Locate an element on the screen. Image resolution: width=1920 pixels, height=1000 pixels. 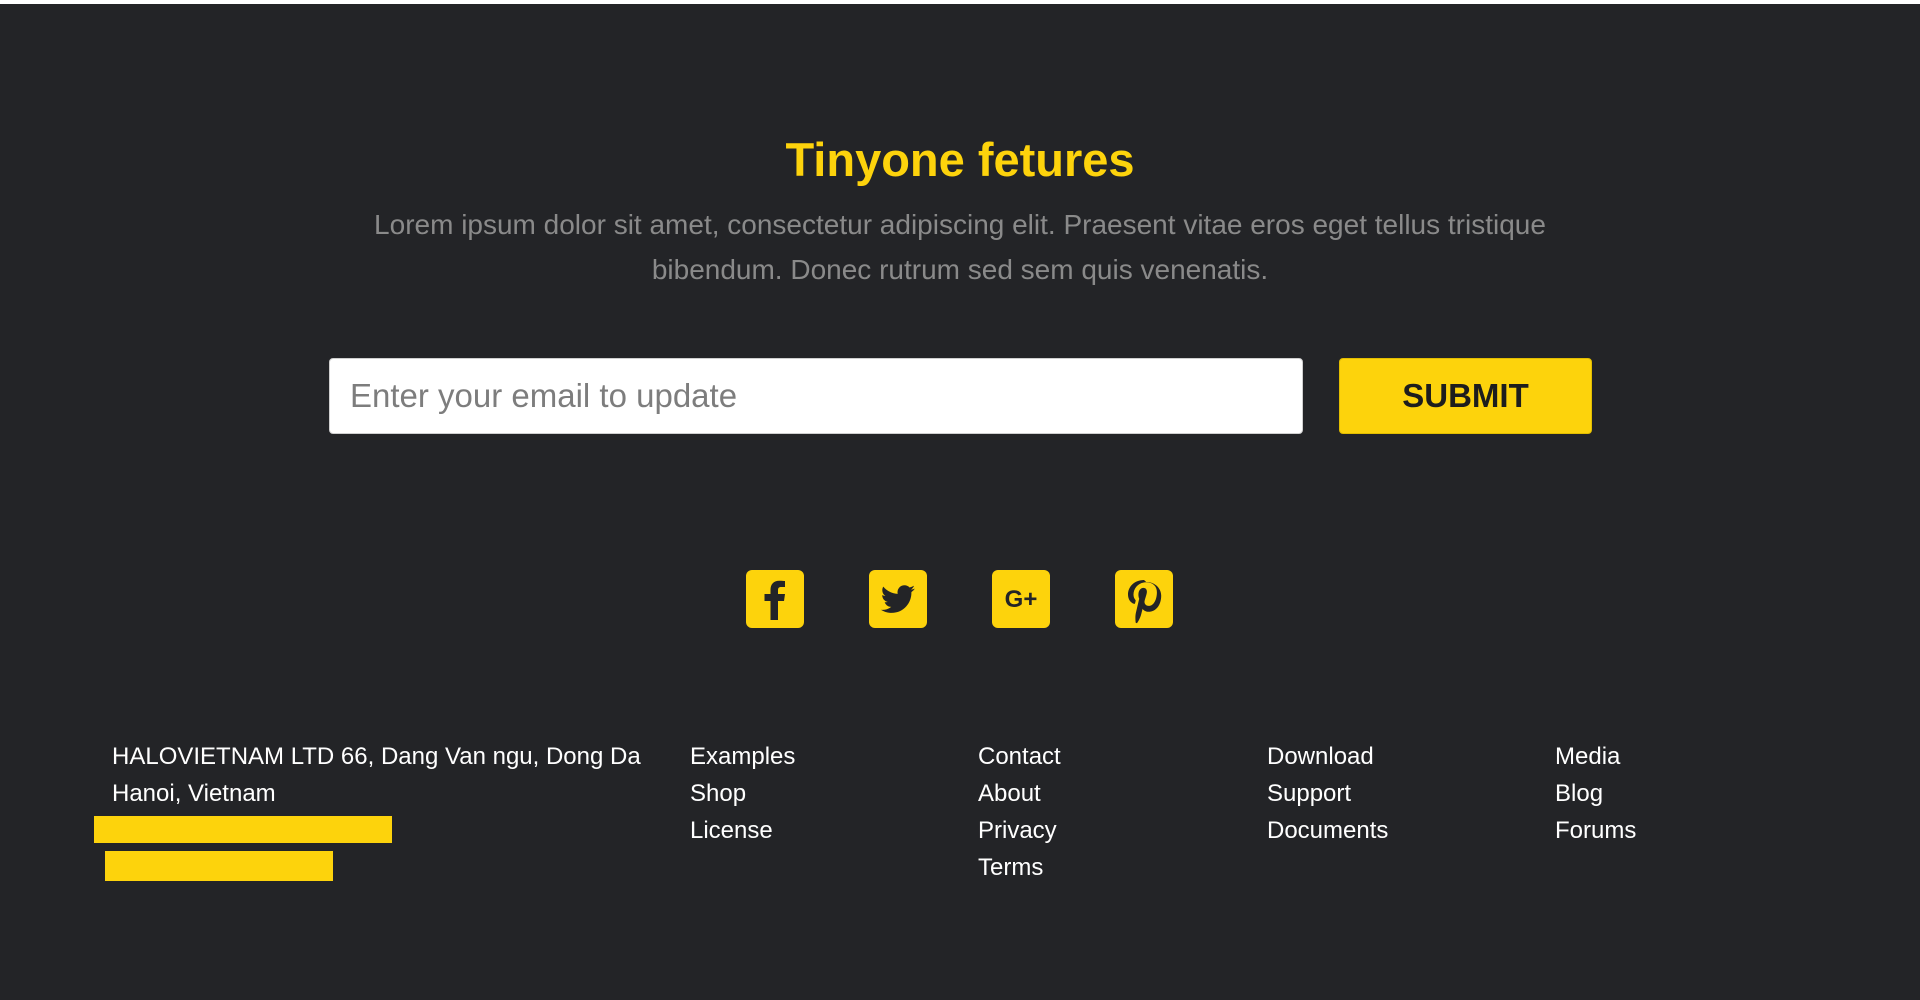
footer-link-about: About is located at coordinates (1019, 793).